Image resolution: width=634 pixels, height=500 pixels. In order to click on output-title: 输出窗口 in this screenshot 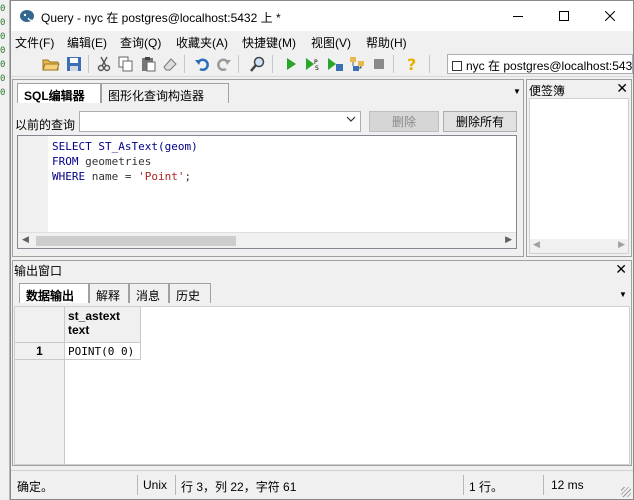, I will do `click(38, 271)`.